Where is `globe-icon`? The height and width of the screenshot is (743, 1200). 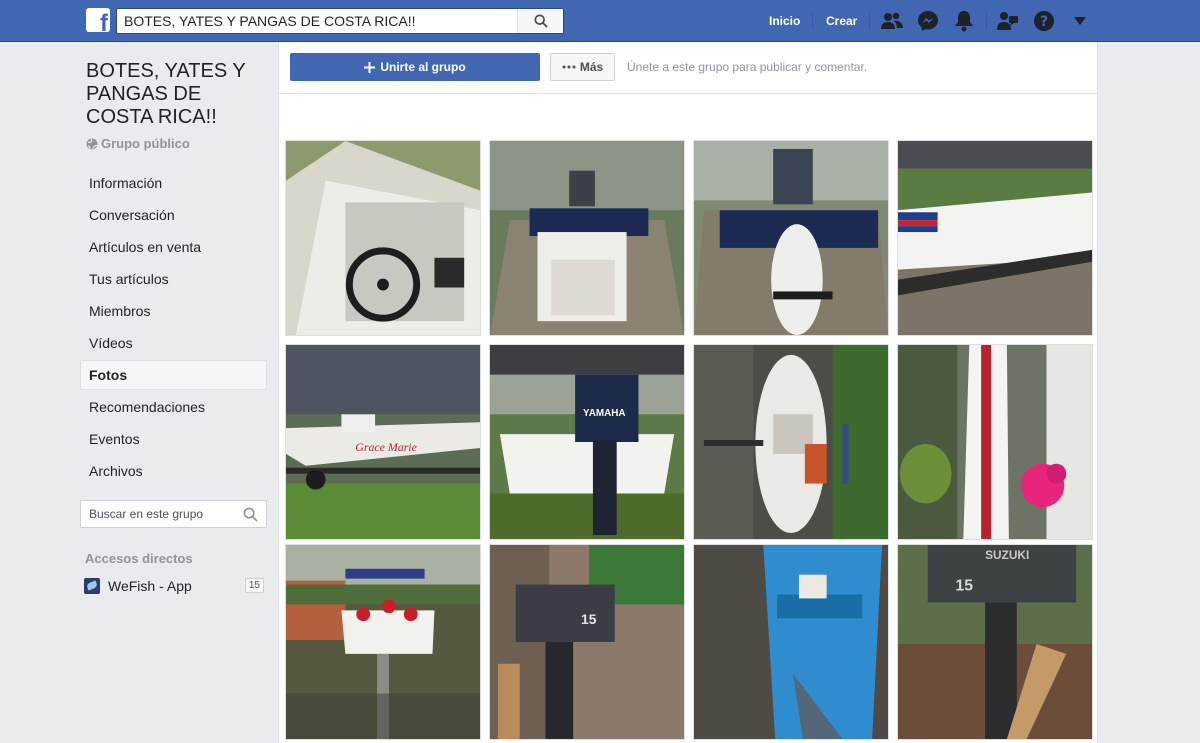 globe-icon is located at coordinates (92, 143).